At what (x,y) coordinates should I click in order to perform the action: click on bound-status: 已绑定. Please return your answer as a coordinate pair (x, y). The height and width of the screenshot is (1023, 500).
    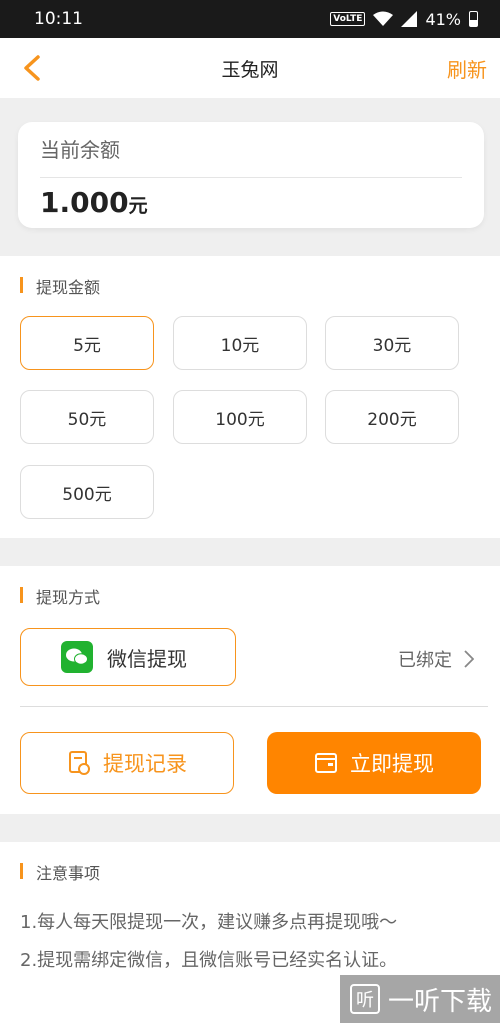
    Looking at the image, I should click on (436, 659).